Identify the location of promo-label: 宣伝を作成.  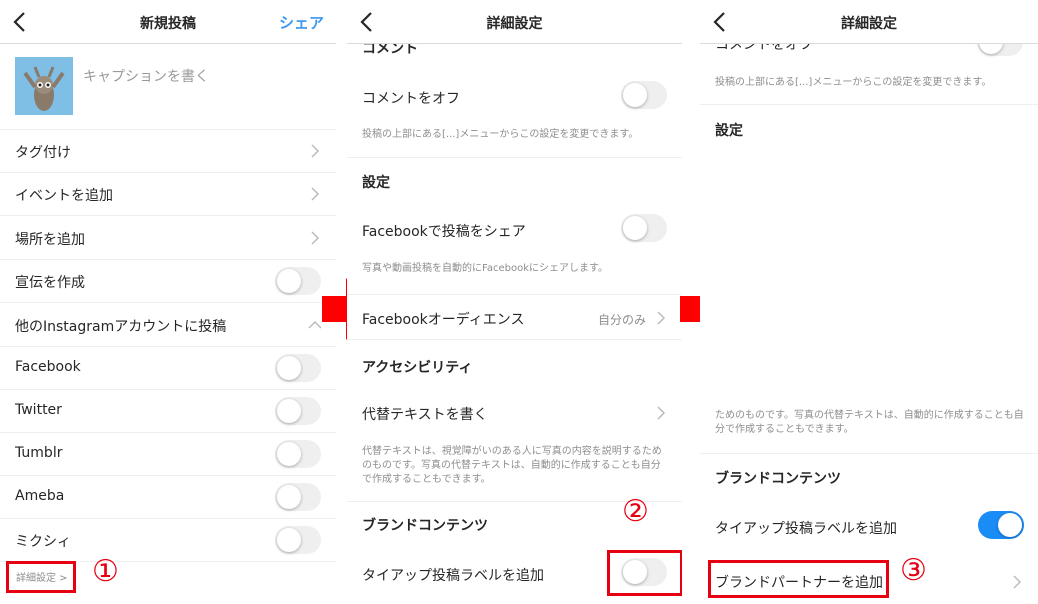
(50, 283).